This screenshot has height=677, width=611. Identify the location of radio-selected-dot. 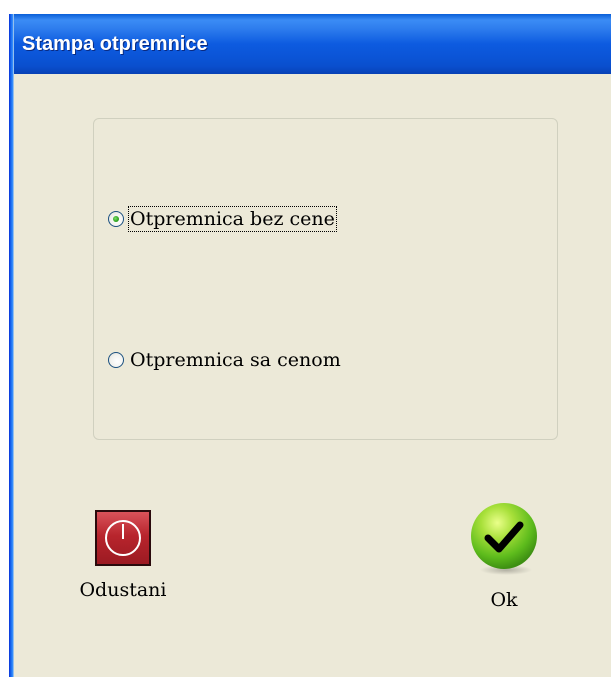
(116, 219).